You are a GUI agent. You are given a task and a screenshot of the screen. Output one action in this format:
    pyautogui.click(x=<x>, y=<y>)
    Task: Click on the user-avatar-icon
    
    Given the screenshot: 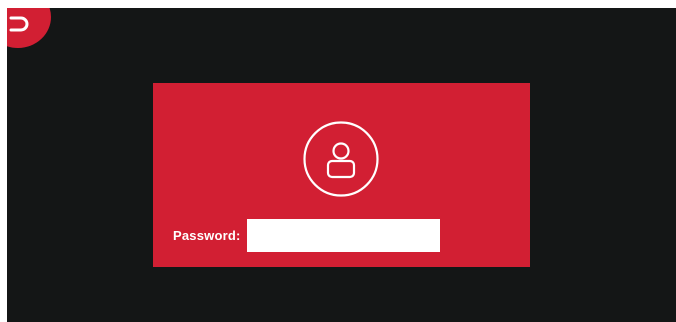 What is the action you would take?
    pyautogui.click(x=341, y=159)
    